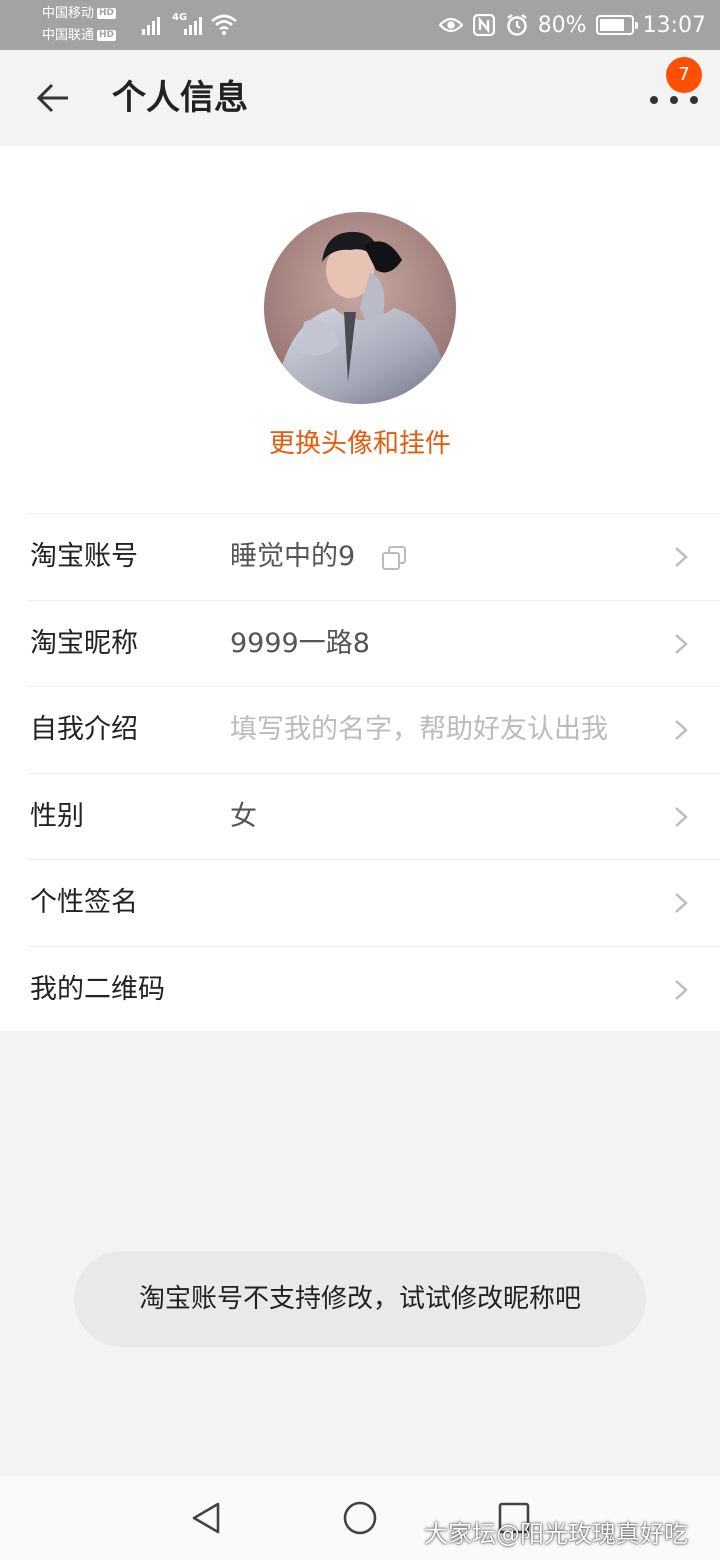  I want to click on alarm-icon, so click(517, 25).